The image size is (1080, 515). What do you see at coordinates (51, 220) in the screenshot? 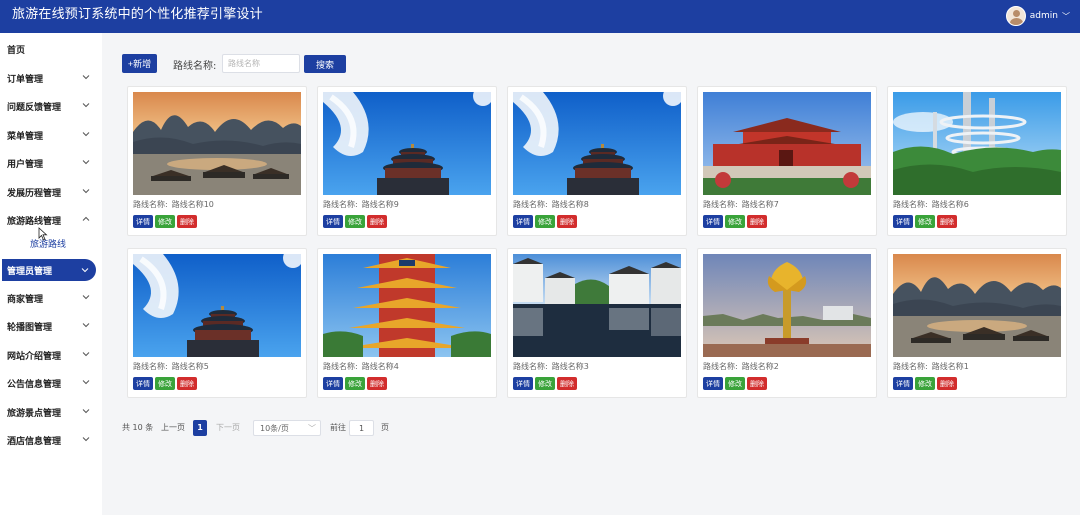
I see `sidebar-item-routes: 旅游路线管理` at bounding box center [51, 220].